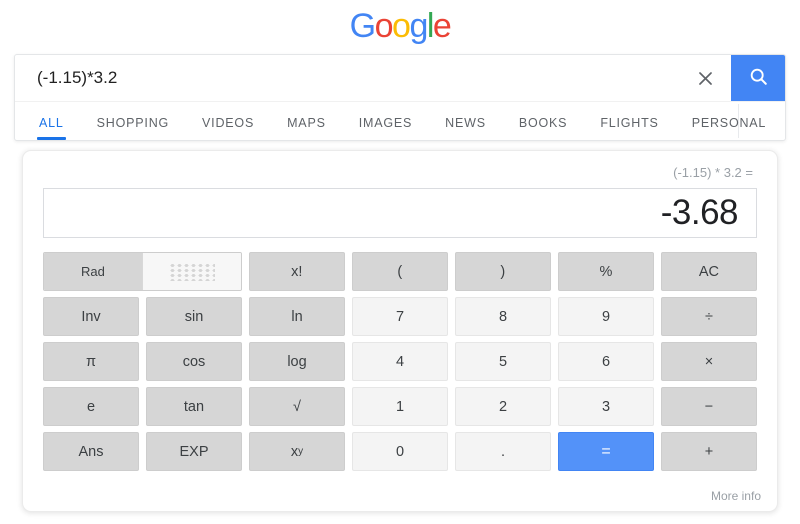  I want to click on calc-key-EXP: EXP, so click(194, 451).